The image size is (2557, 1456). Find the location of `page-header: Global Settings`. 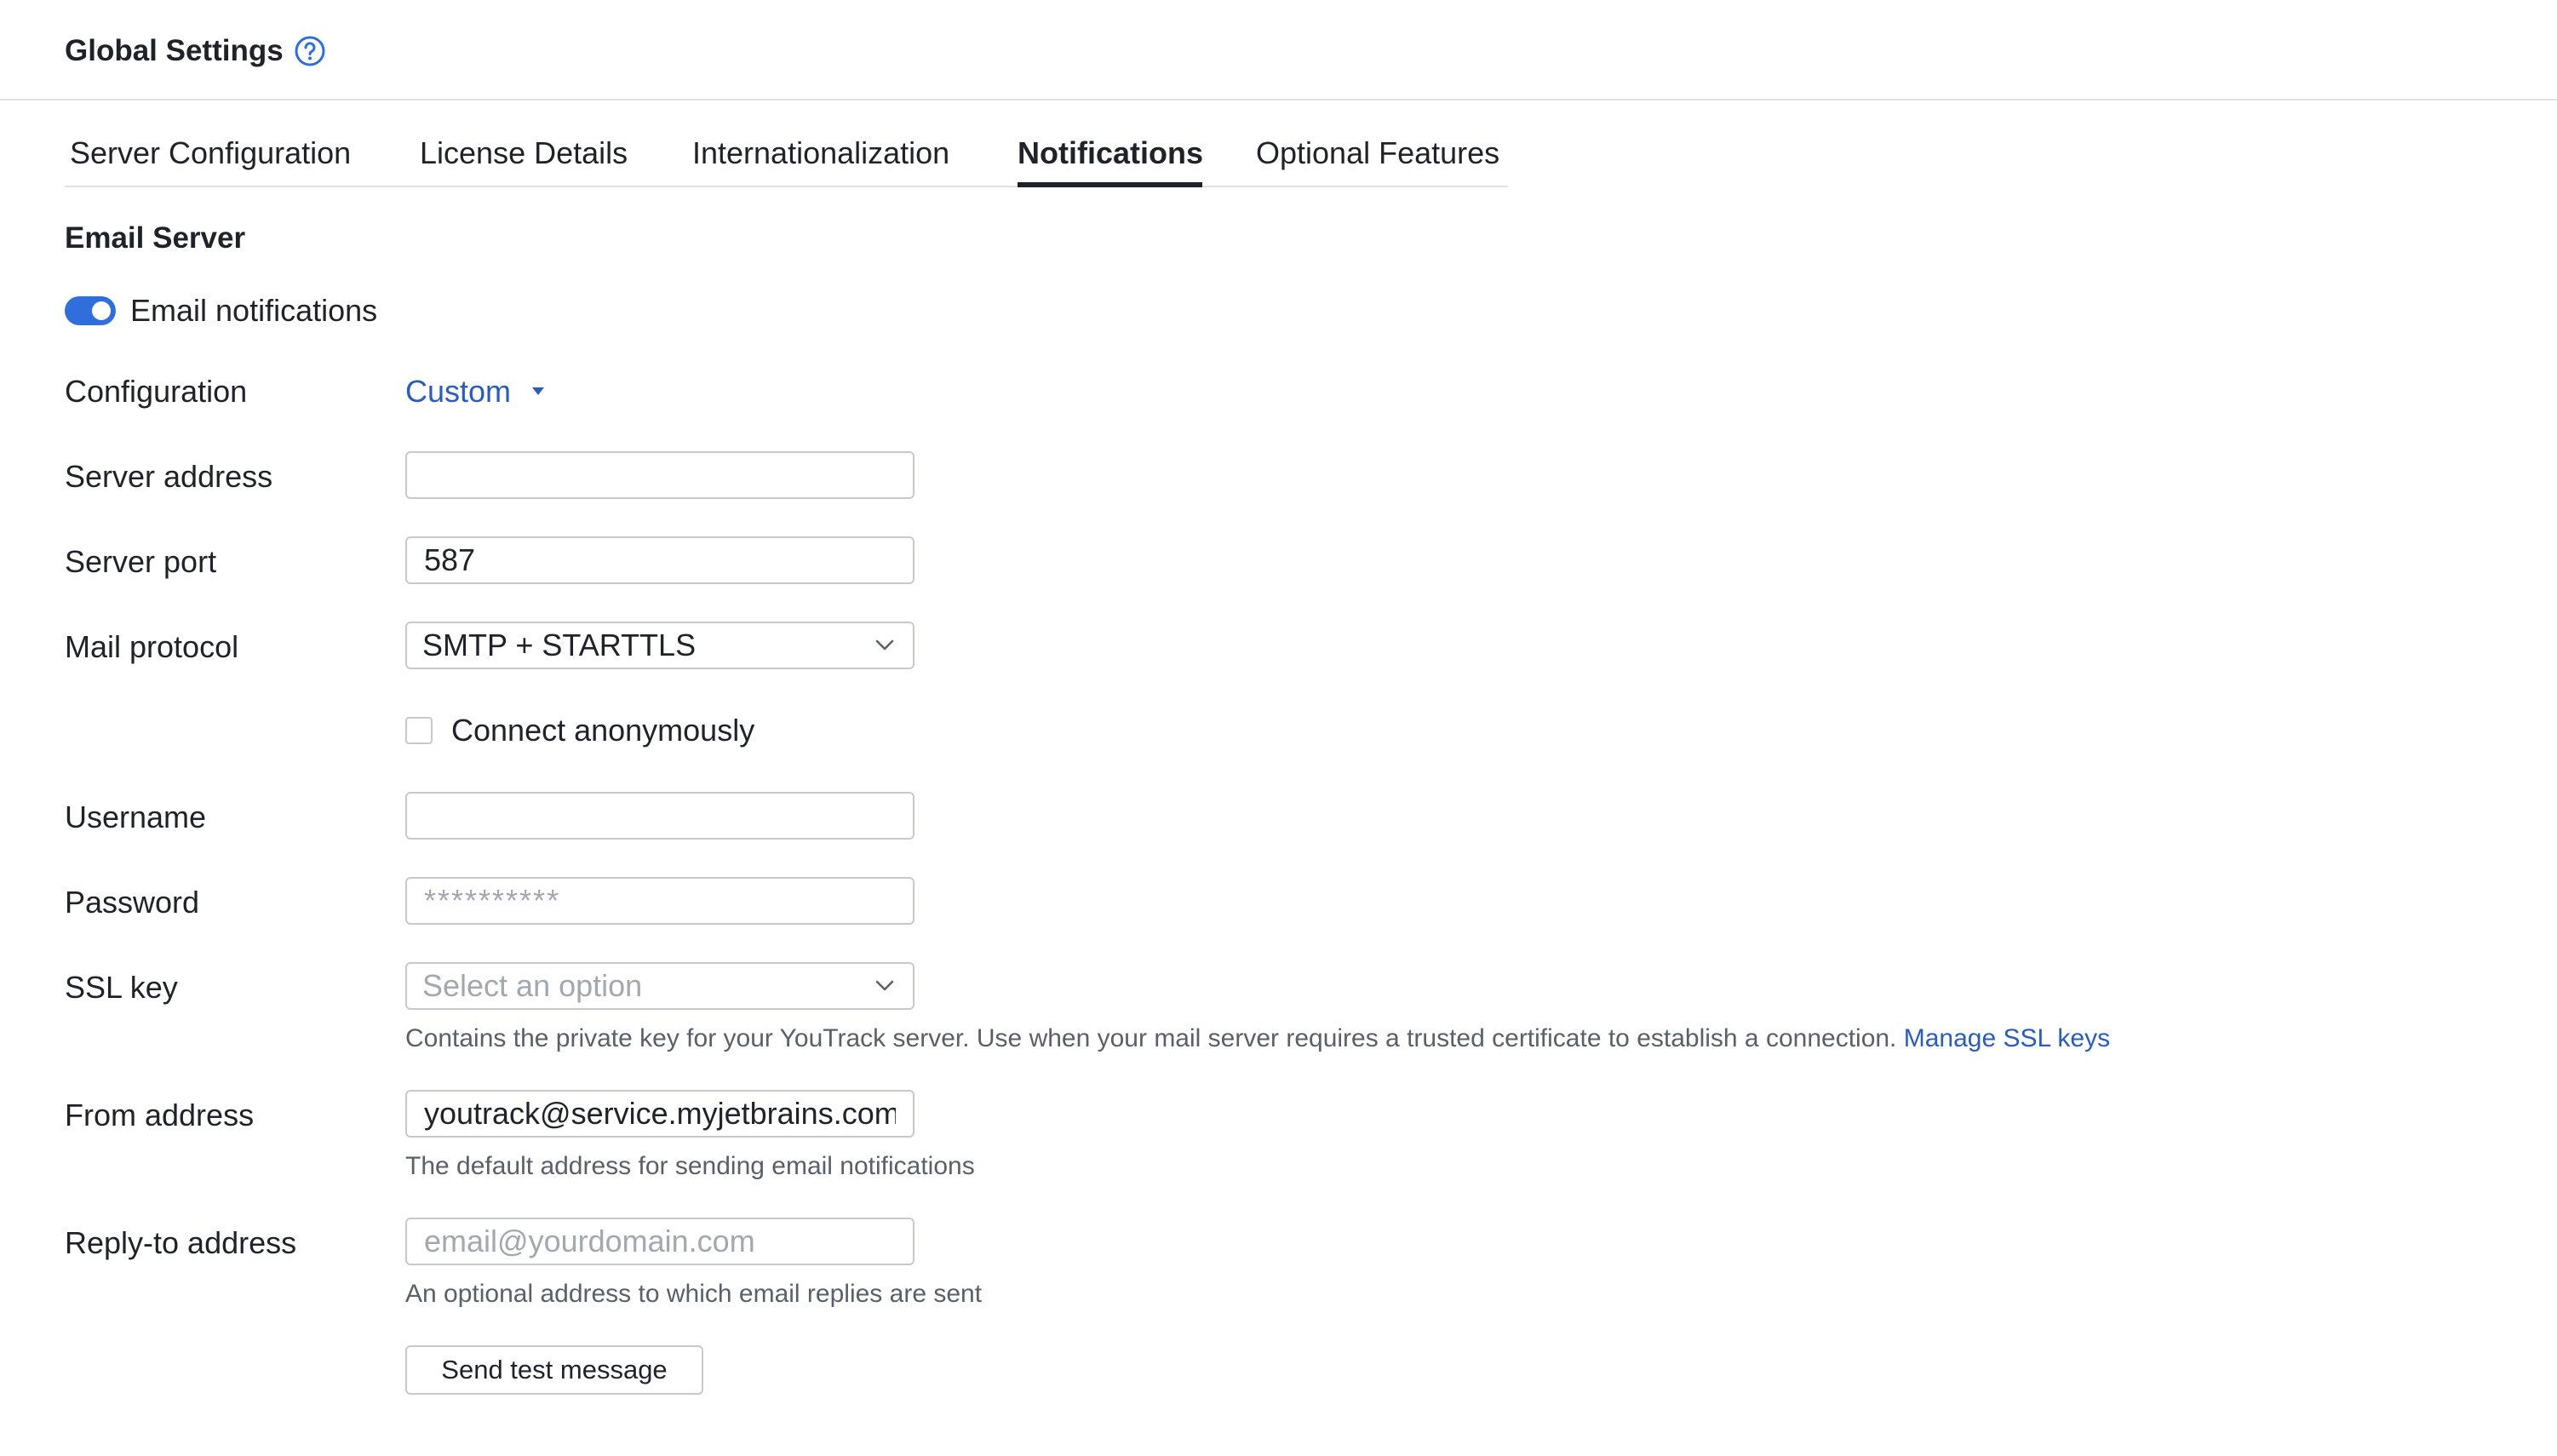

page-header: Global Settings is located at coordinates (1278, 50).